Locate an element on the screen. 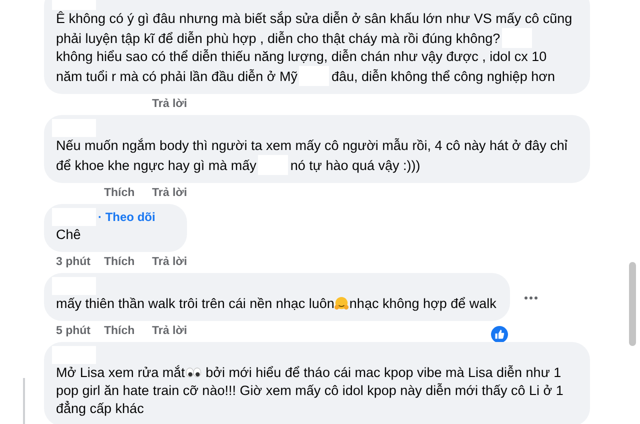  comment-text: pop girl ăn hate train cỡ nào!!! Giờ xem mấy cô idol kpop này diễn mới thấy cô Li ở 1 is located at coordinates (310, 390).